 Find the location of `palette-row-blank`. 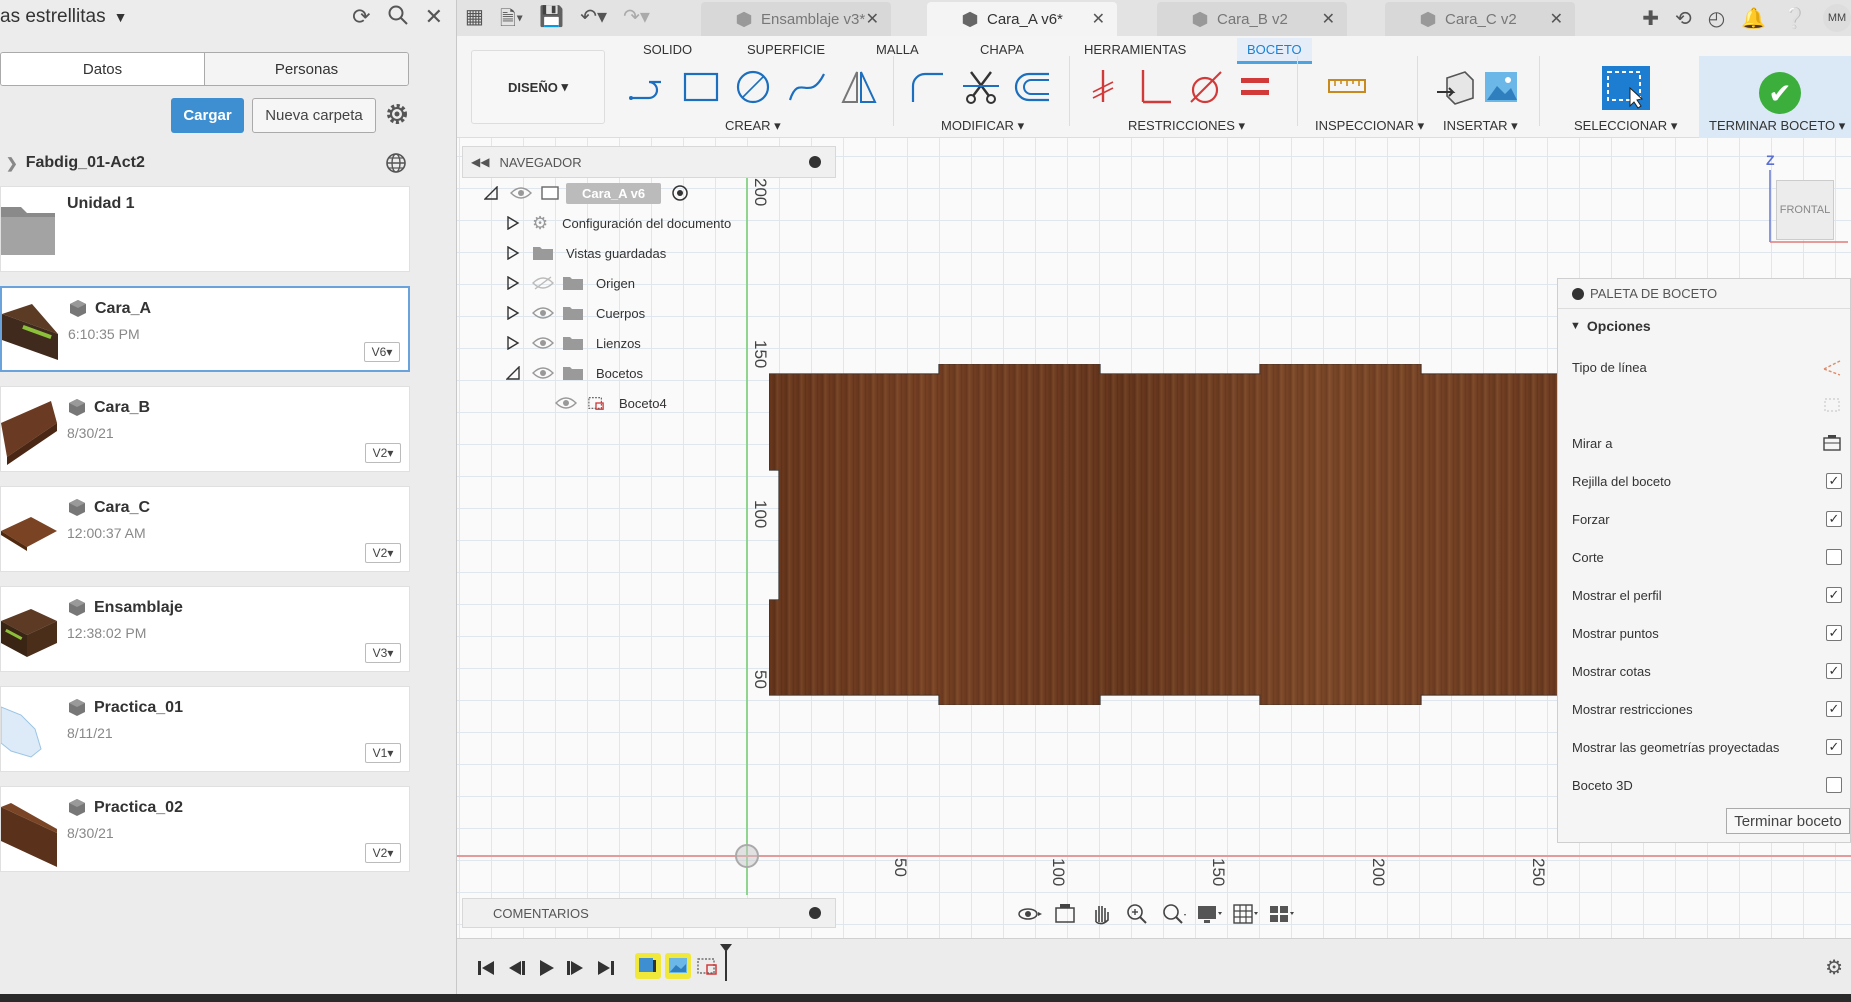

palette-row-blank is located at coordinates (1707, 405).